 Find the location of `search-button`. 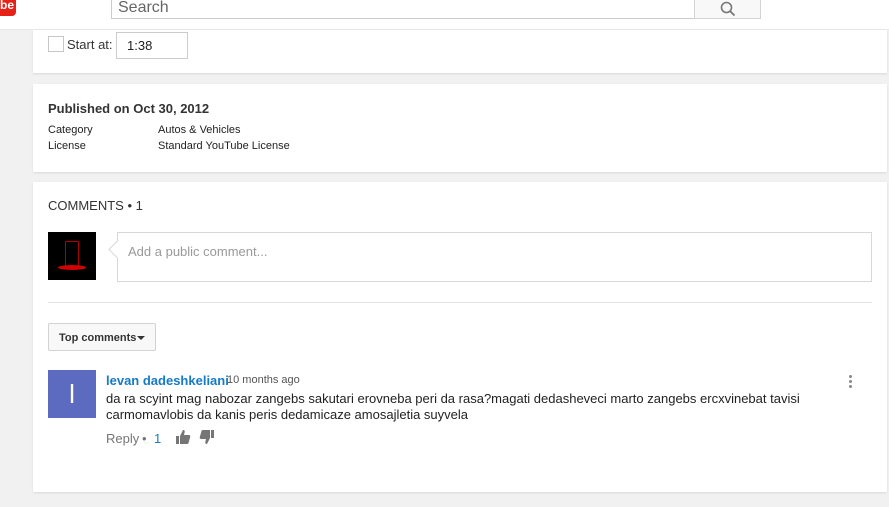

search-button is located at coordinates (727, 9).